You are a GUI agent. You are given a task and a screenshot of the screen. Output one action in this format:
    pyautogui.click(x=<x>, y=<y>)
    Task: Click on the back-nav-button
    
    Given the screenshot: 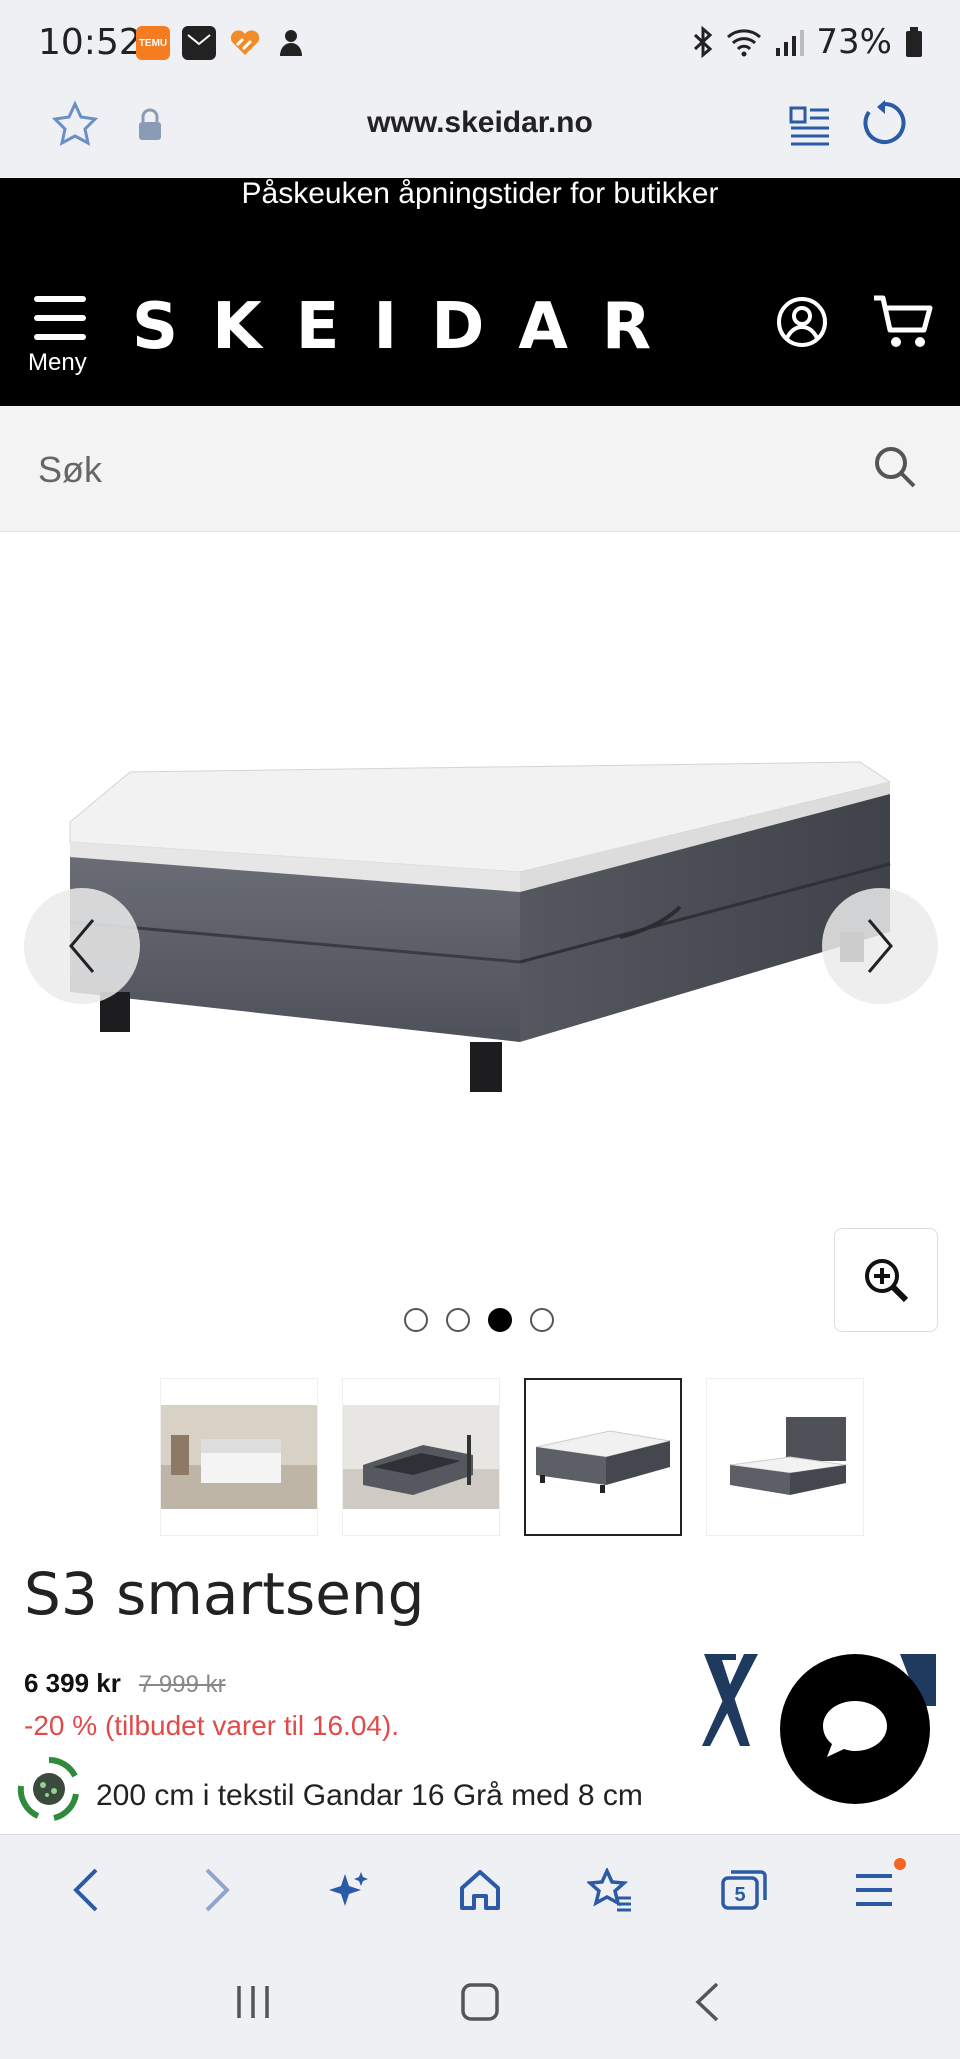 What is the action you would take?
    pyautogui.click(x=707, y=2002)
    